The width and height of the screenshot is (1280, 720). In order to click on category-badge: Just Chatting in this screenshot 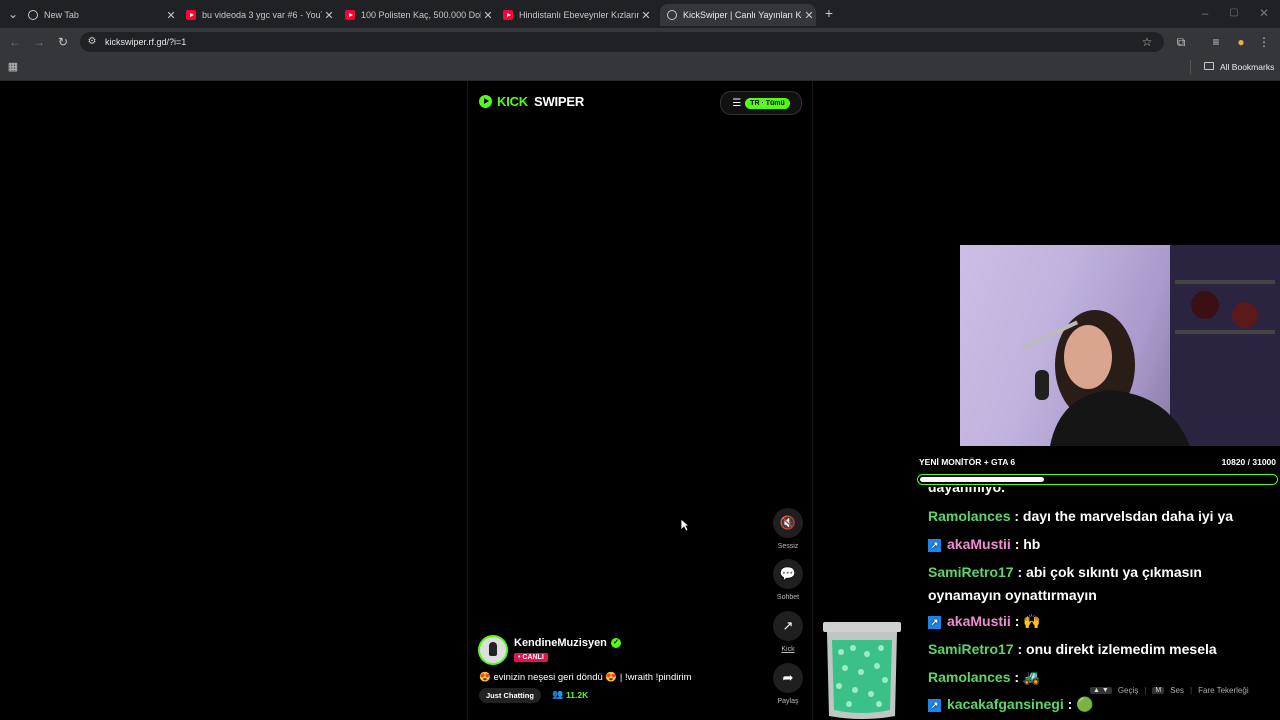, I will do `click(510, 695)`.